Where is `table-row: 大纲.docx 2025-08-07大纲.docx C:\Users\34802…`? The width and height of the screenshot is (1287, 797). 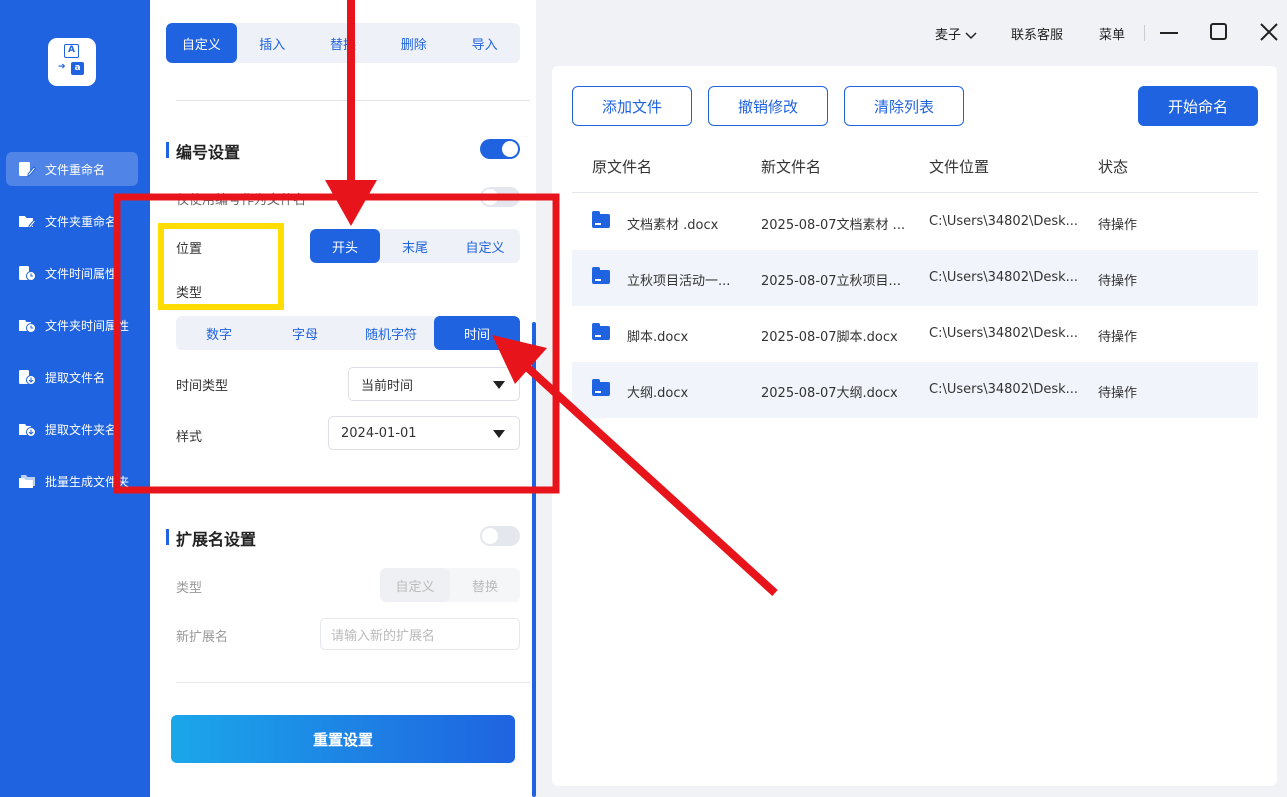 table-row: 大纲.docx 2025-08-07大纲.docx C:\Users\34802… is located at coordinates (915, 390).